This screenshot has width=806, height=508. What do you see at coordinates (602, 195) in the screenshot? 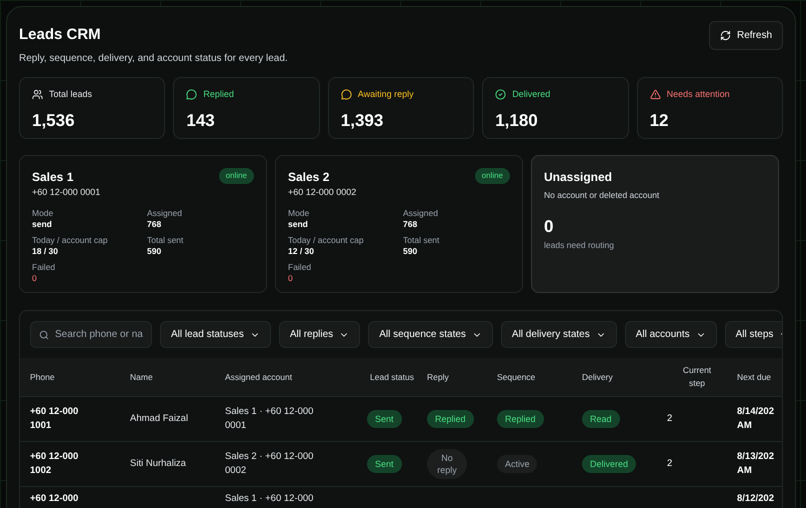
I see `card-subtitle: No account or deleted account` at bounding box center [602, 195].